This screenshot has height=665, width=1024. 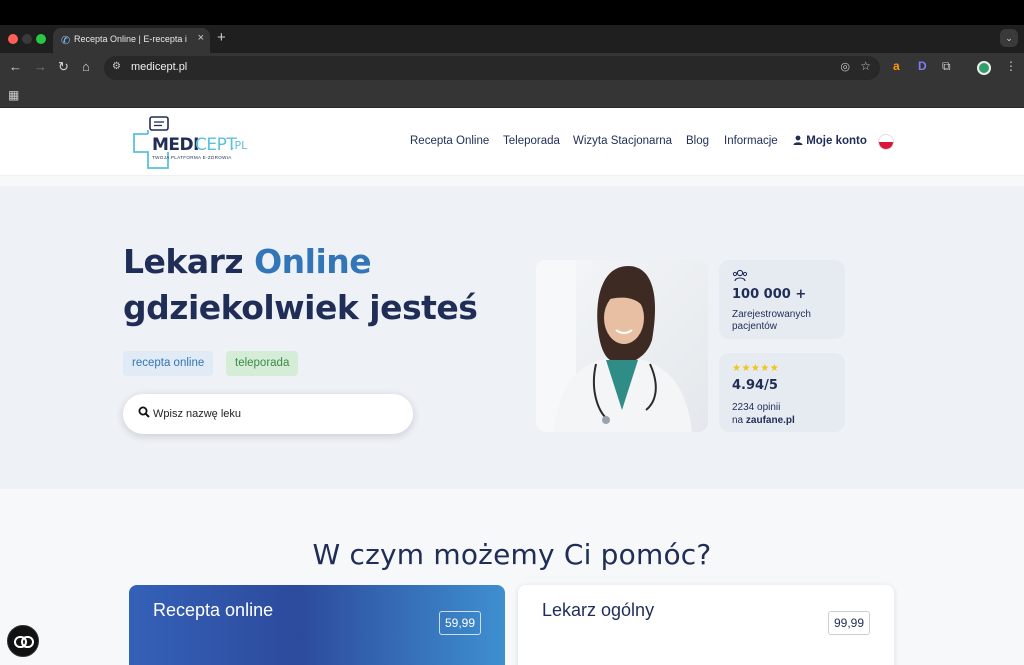 I want to click on reviews-source-link: zaufane.pl, so click(x=770, y=420).